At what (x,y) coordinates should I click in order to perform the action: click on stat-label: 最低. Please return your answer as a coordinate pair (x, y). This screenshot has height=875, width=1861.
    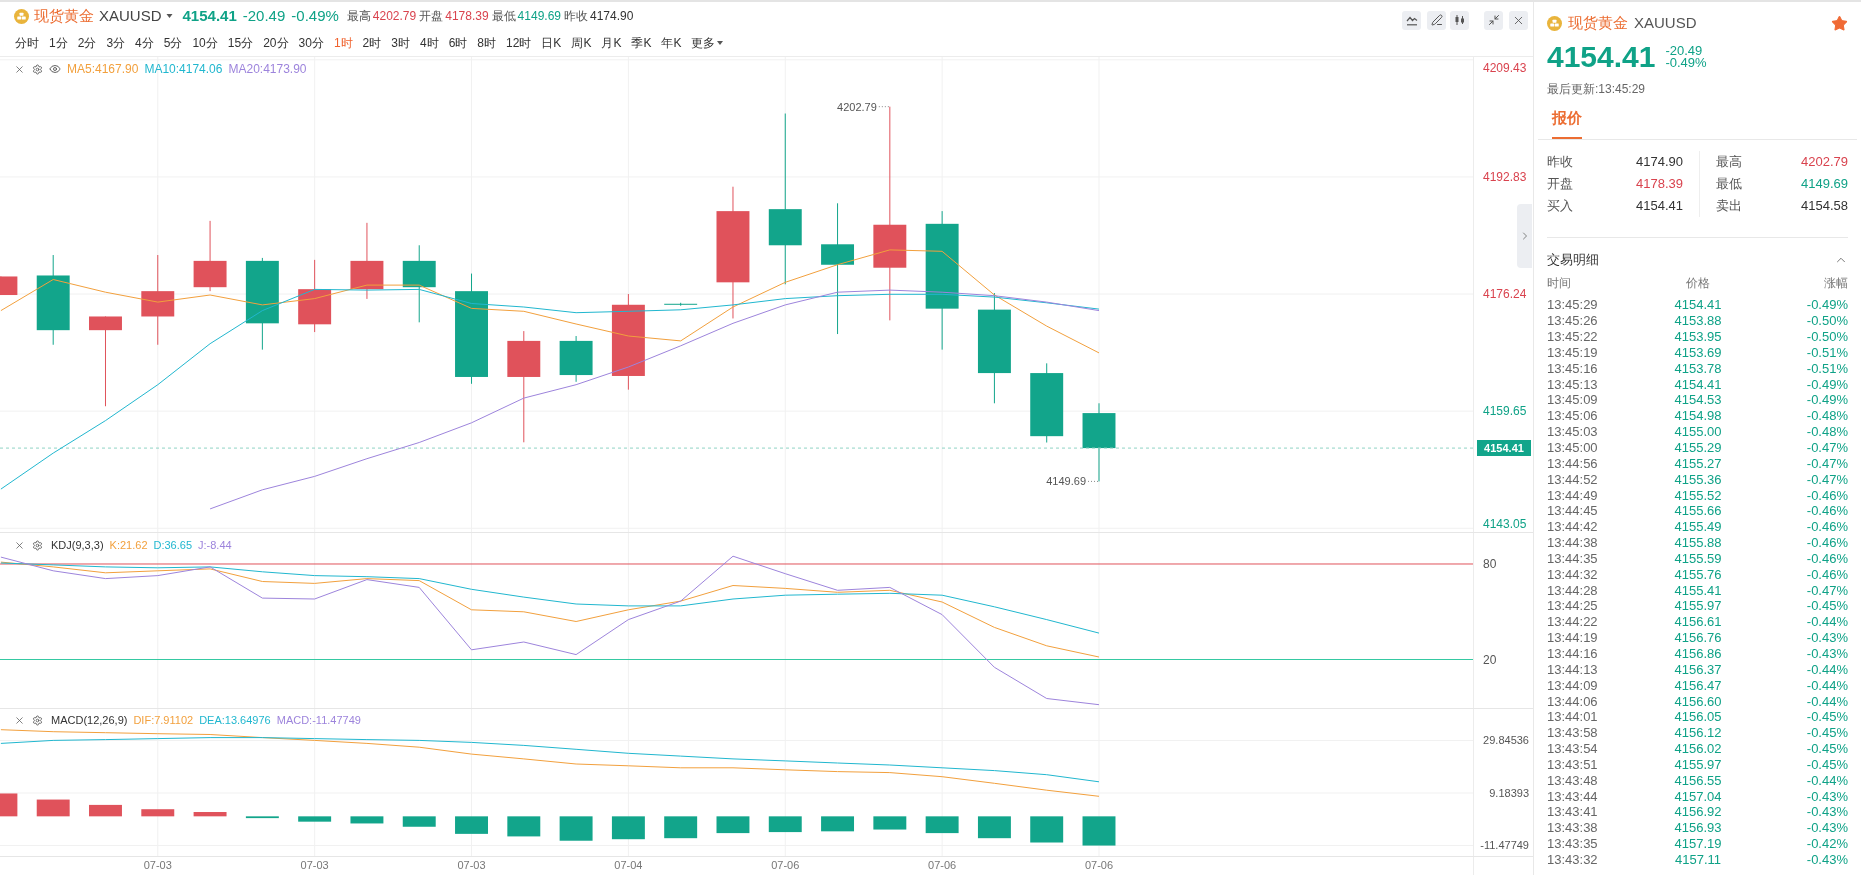
    Looking at the image, I should click on (503, 16).